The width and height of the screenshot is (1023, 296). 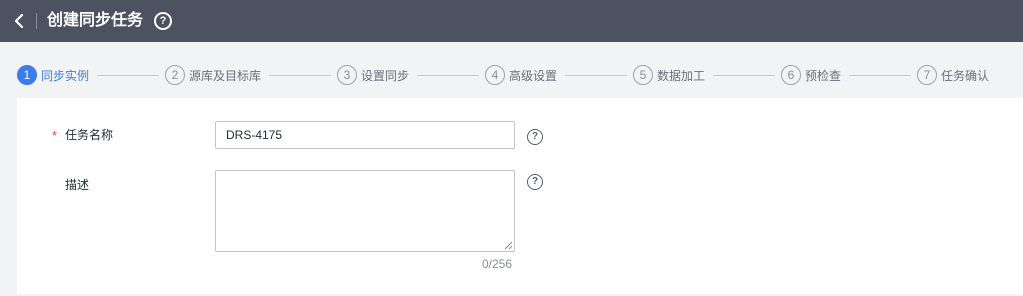 I want to click on description-help-icon: ?, so click(x=535, y=182).